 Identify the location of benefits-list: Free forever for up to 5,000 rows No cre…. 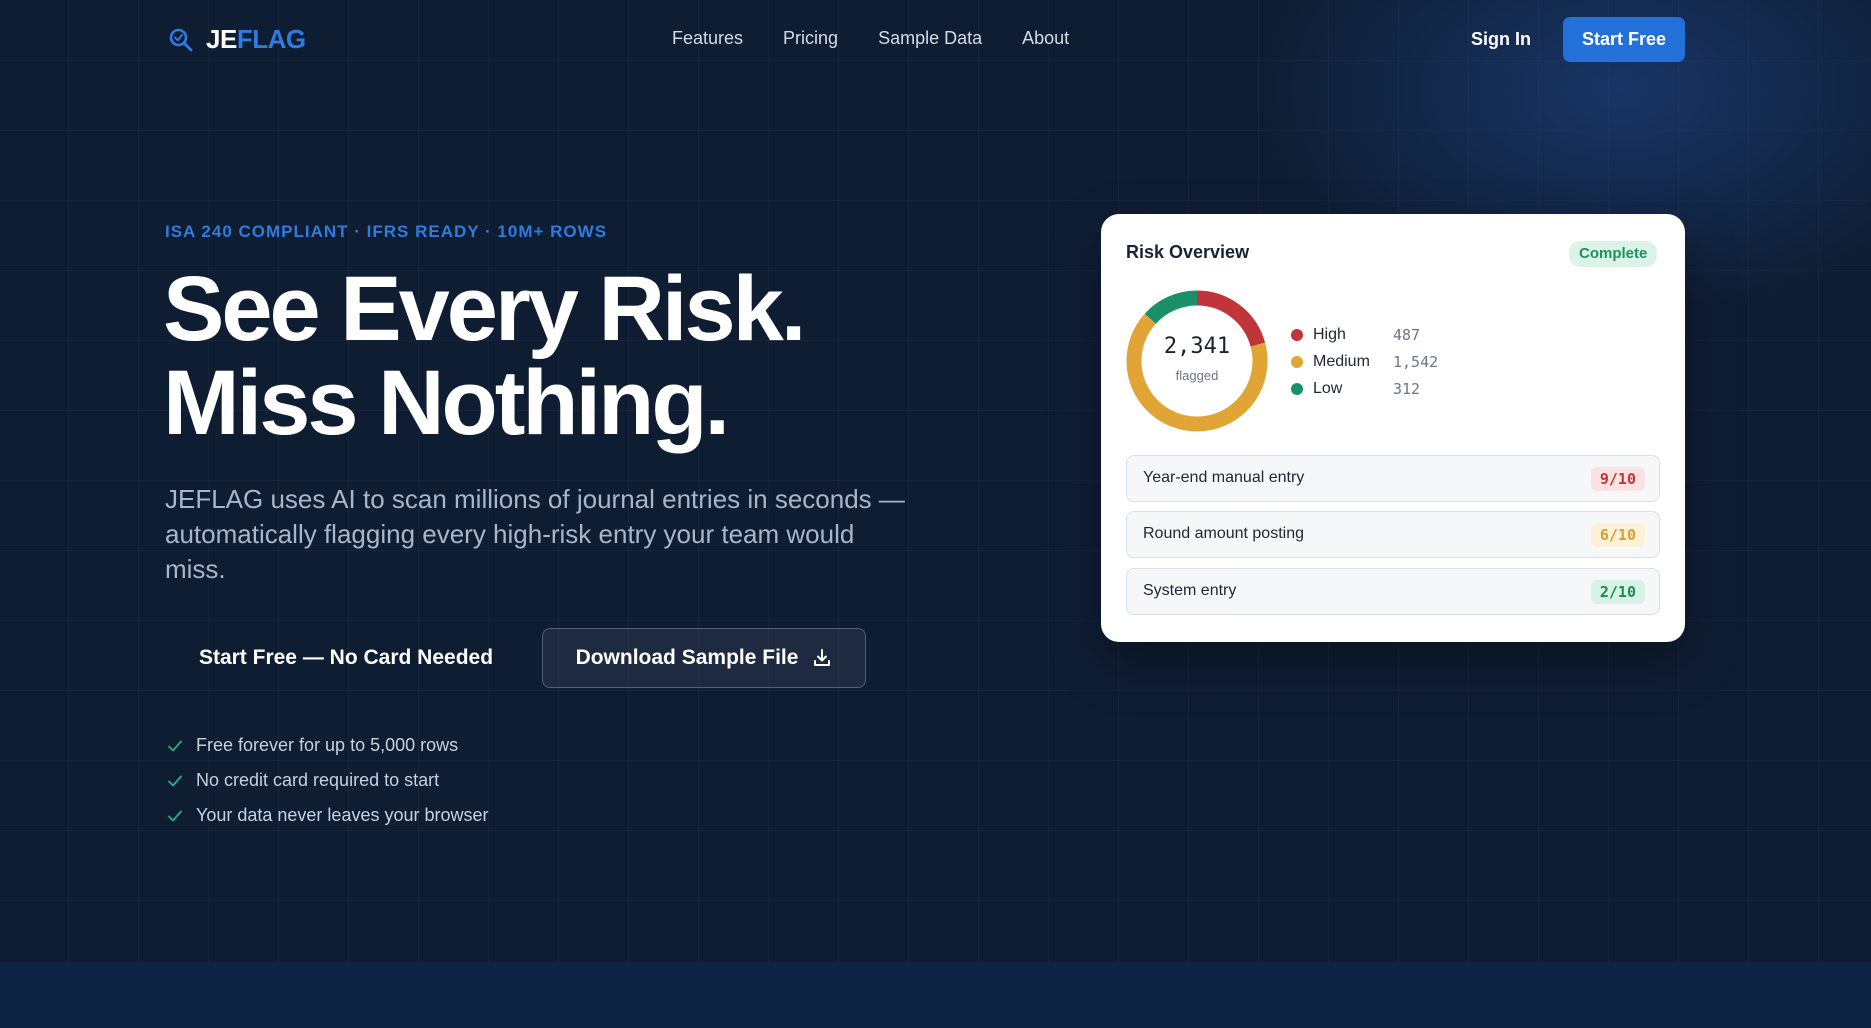
(328, 780).